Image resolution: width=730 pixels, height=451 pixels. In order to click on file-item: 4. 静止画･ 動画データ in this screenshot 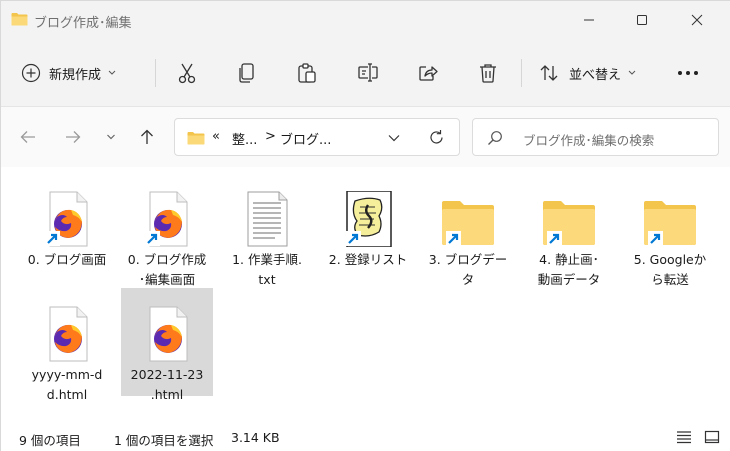, I will do `click(569, 230)`.